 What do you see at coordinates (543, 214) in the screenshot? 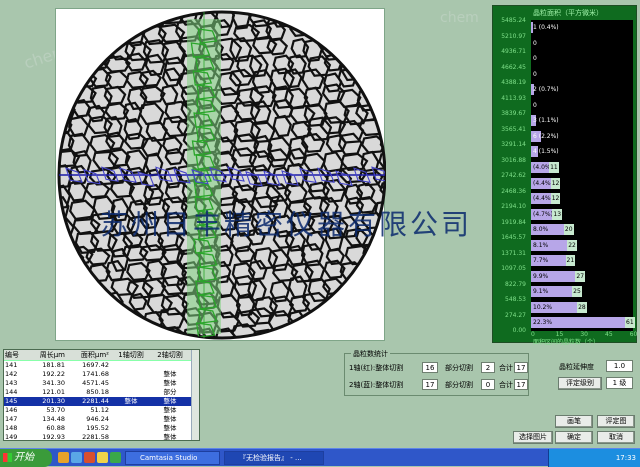
I see `bar-data-label: (4.7%)` at bounding box center [543, 214].